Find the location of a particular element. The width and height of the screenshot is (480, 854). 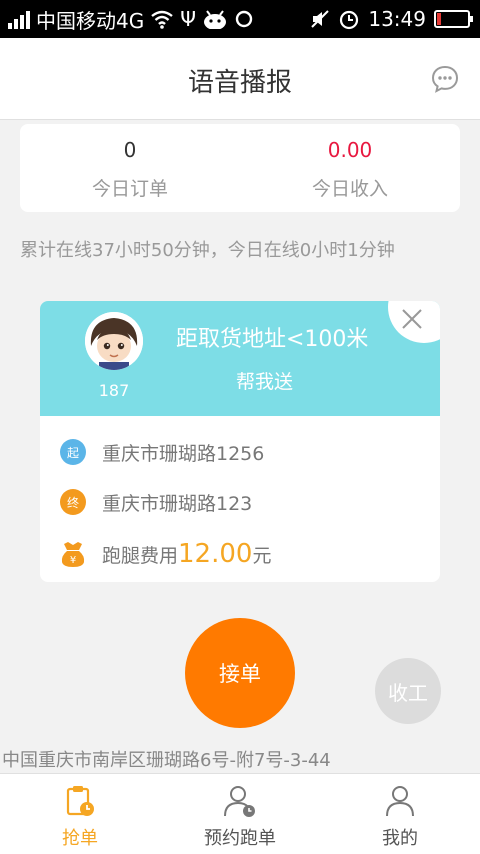

start-icon: 起 is located at coordinates (73, 452).